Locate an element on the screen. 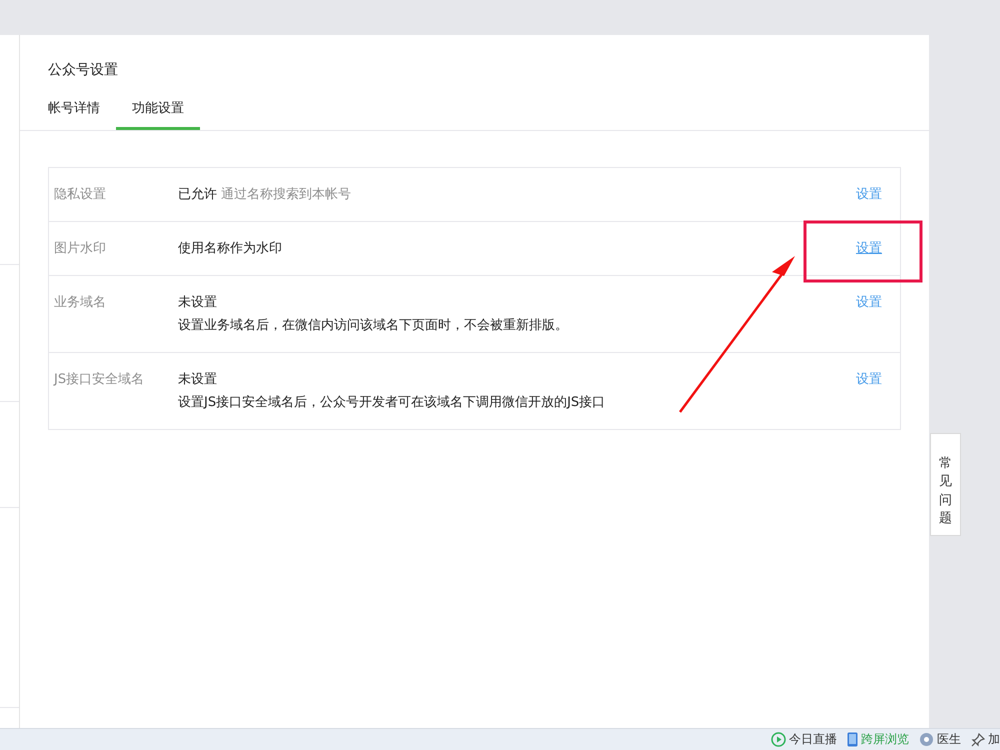 This screenshot has height=750, width=1000. status-item: 医生 is located at coordinates (949, 739).